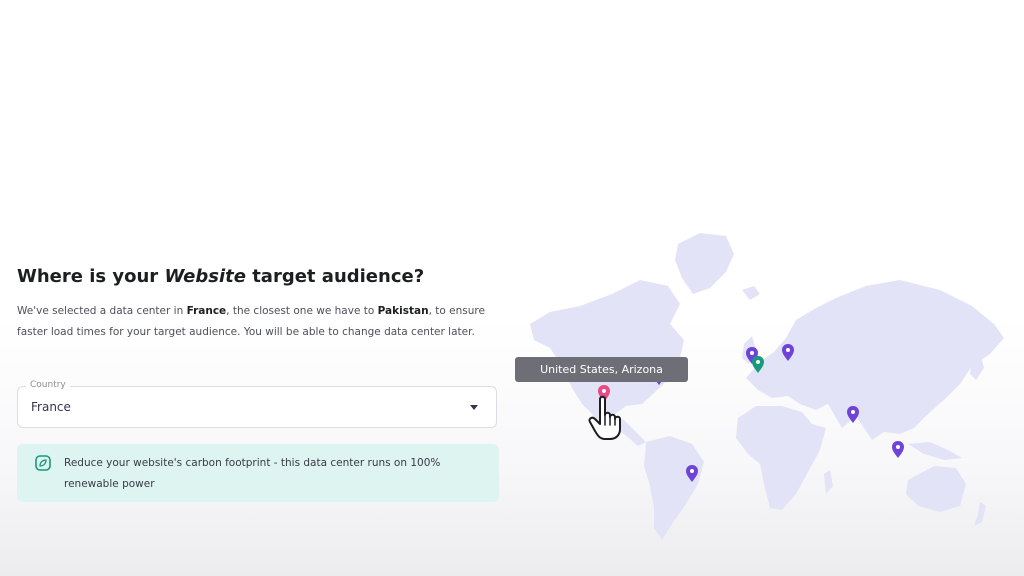 This screenshot has height=576, width=1024. I want to click on description-origin: Pakistan, so click(403, 311).